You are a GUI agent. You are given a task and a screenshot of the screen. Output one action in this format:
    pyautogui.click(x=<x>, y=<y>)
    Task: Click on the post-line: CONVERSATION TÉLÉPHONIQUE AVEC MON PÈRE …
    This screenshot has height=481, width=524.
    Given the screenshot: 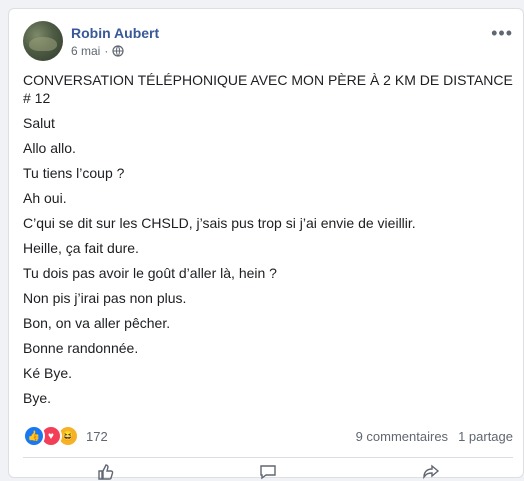 What is the action you would take?
    pyautogui.click(x=268, y=89)
    